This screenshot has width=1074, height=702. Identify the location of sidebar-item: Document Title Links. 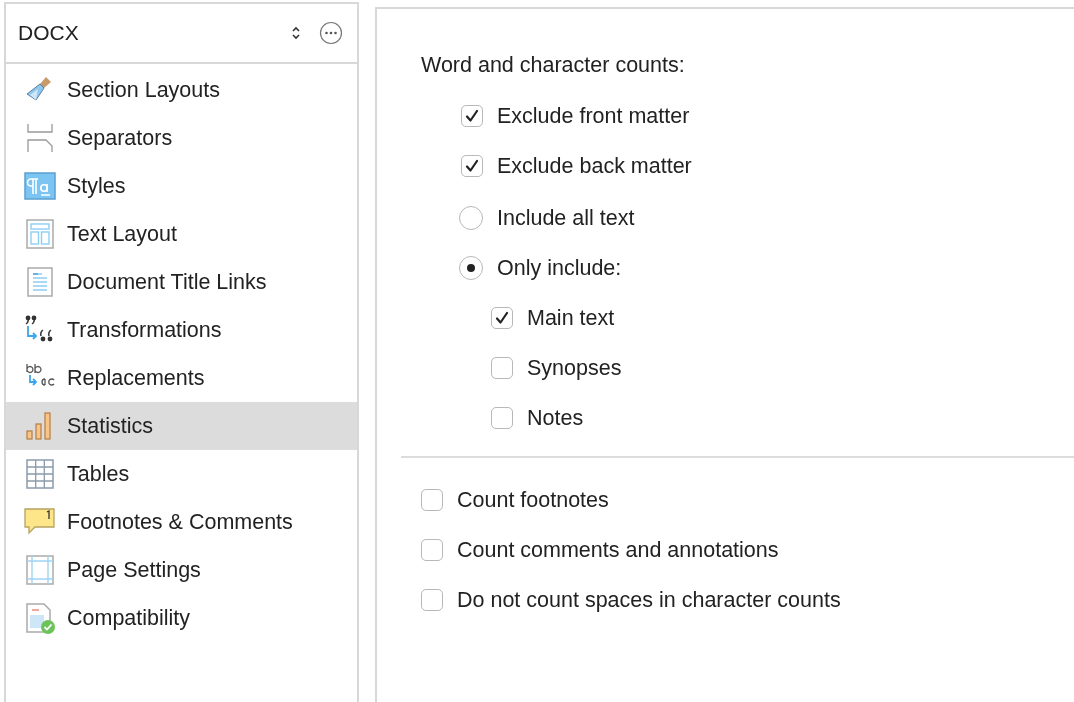
(181, 282).